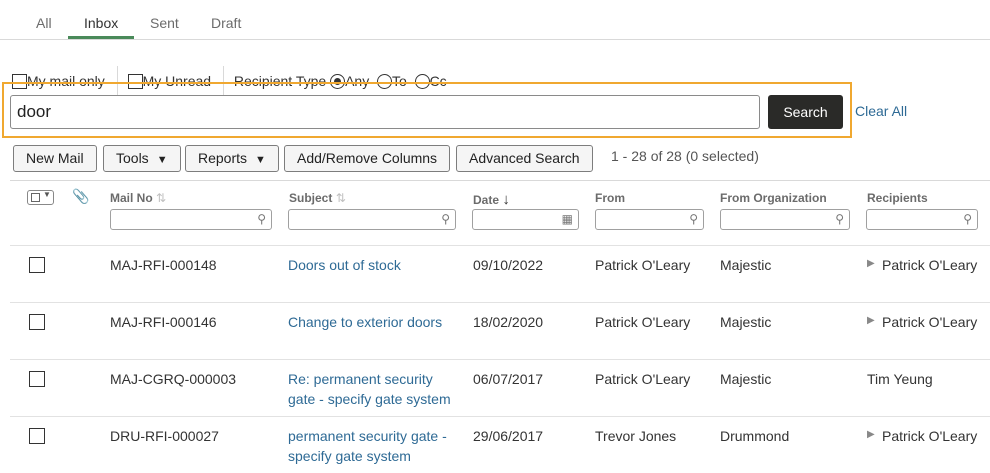 The image size is (990, 473). Describe the element at coordinates (755, 436) in the screenshot. I see `organization-cell: Drummond` at that location.